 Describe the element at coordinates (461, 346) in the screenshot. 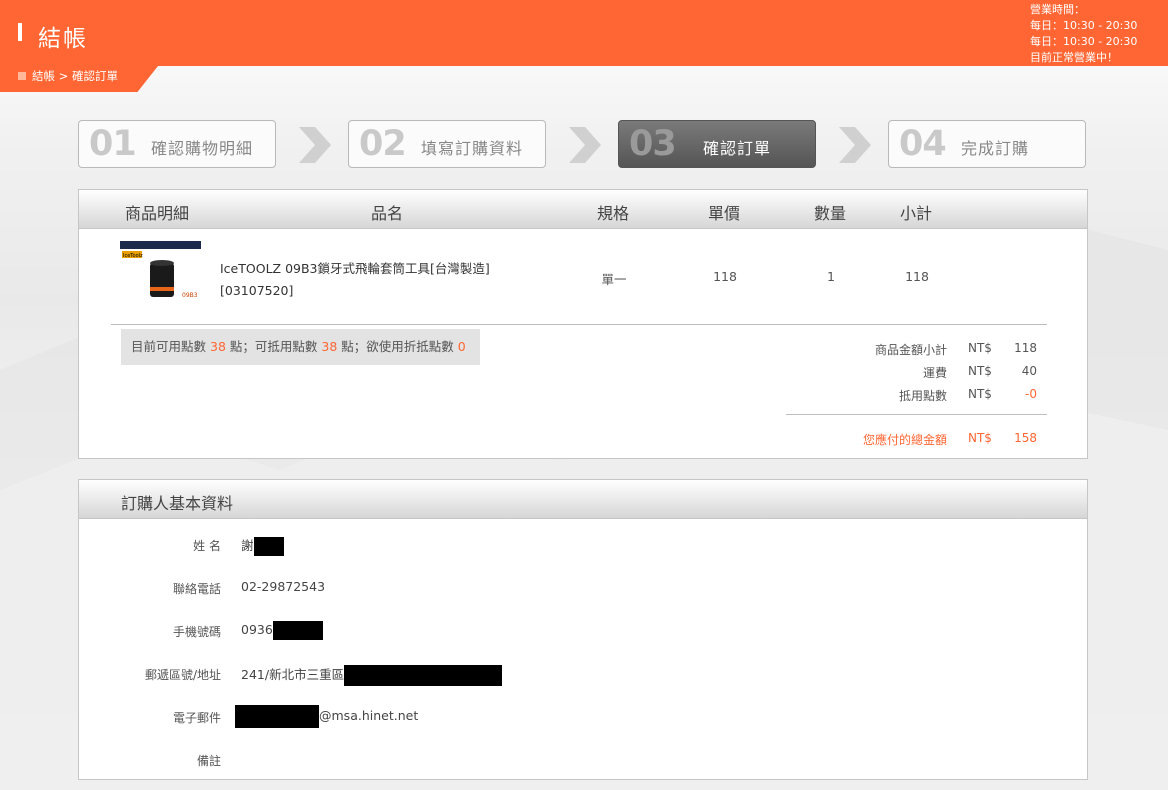

I see `used-points: 0` at that location.